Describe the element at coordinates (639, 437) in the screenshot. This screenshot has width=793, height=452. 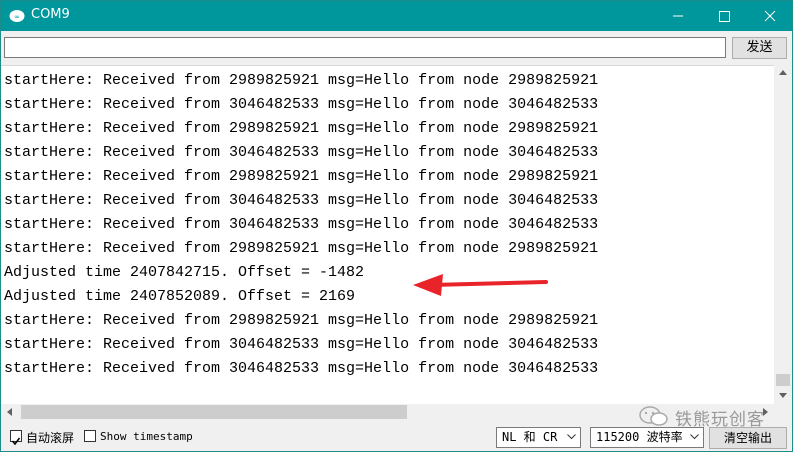
I see `baud-rate-value: 115200 波特率` at that location.